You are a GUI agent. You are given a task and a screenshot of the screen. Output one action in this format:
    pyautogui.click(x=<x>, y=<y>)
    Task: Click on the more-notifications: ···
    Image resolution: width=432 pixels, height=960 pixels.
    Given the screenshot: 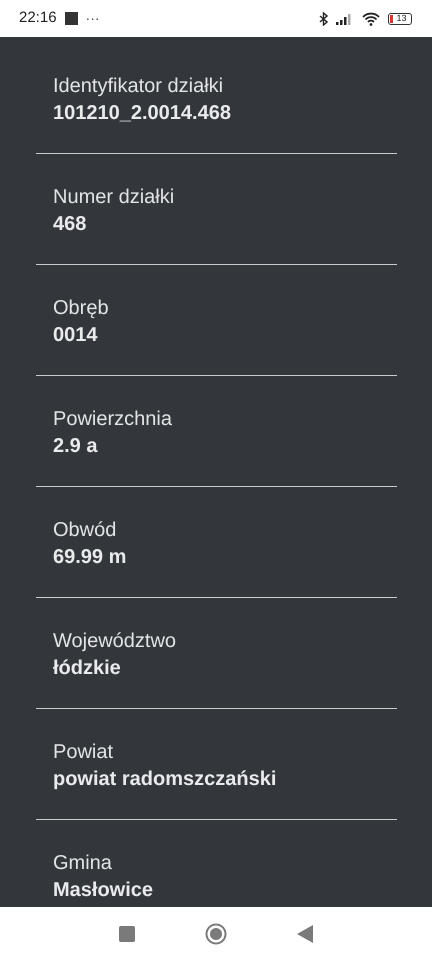 What is the action you would take?
    pyautogui.click(x=93, y=18)
    